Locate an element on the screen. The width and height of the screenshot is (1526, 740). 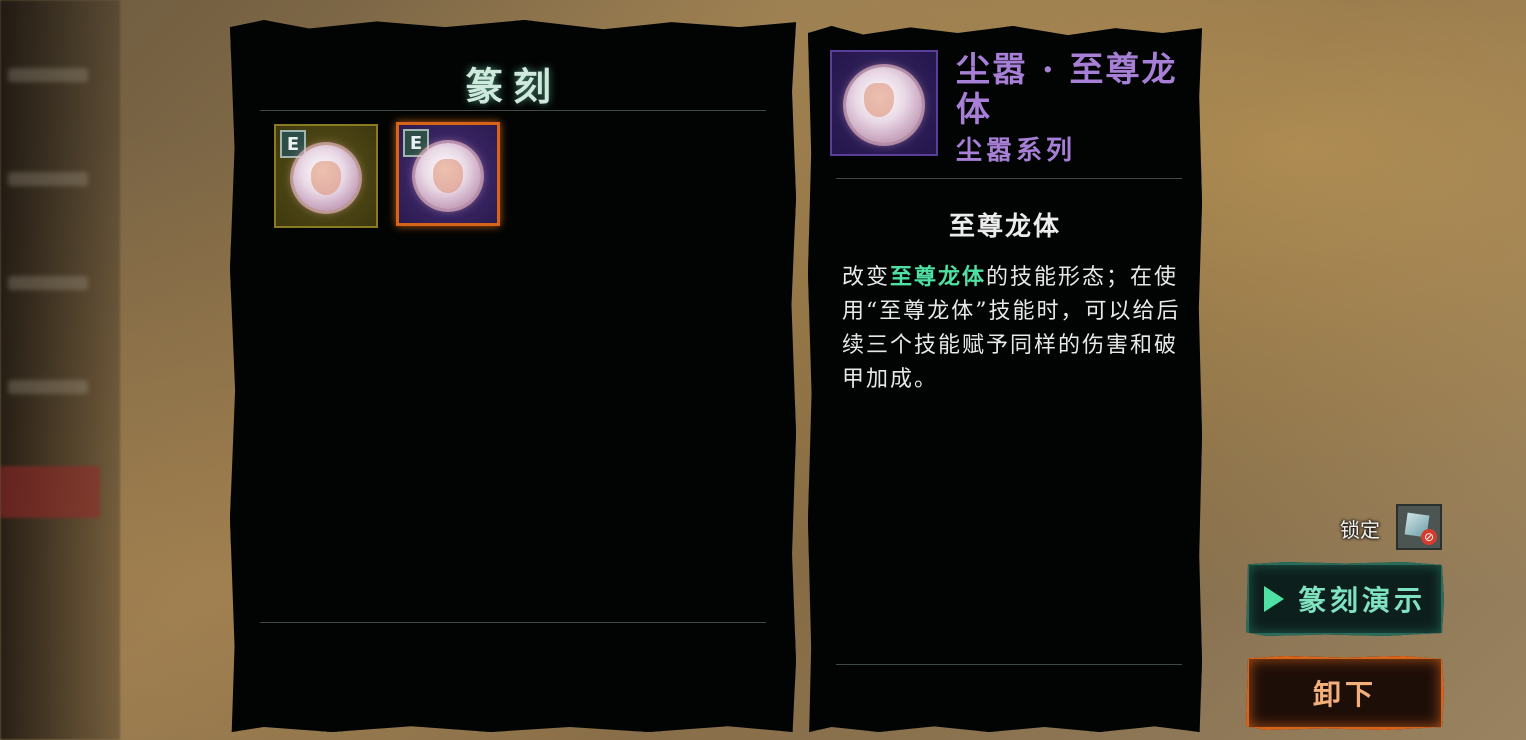
effect-title: 至尊龙体 is located at coordinates (1004, 227).